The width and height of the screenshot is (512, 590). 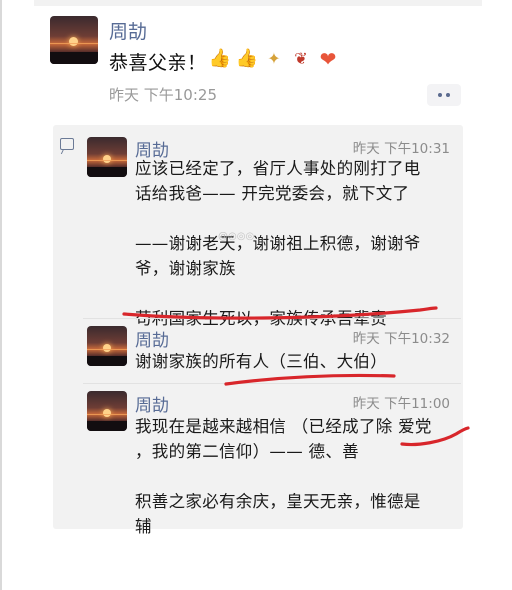 I want to click on watermark: @◎◎◎, so click(x=236, y=236).